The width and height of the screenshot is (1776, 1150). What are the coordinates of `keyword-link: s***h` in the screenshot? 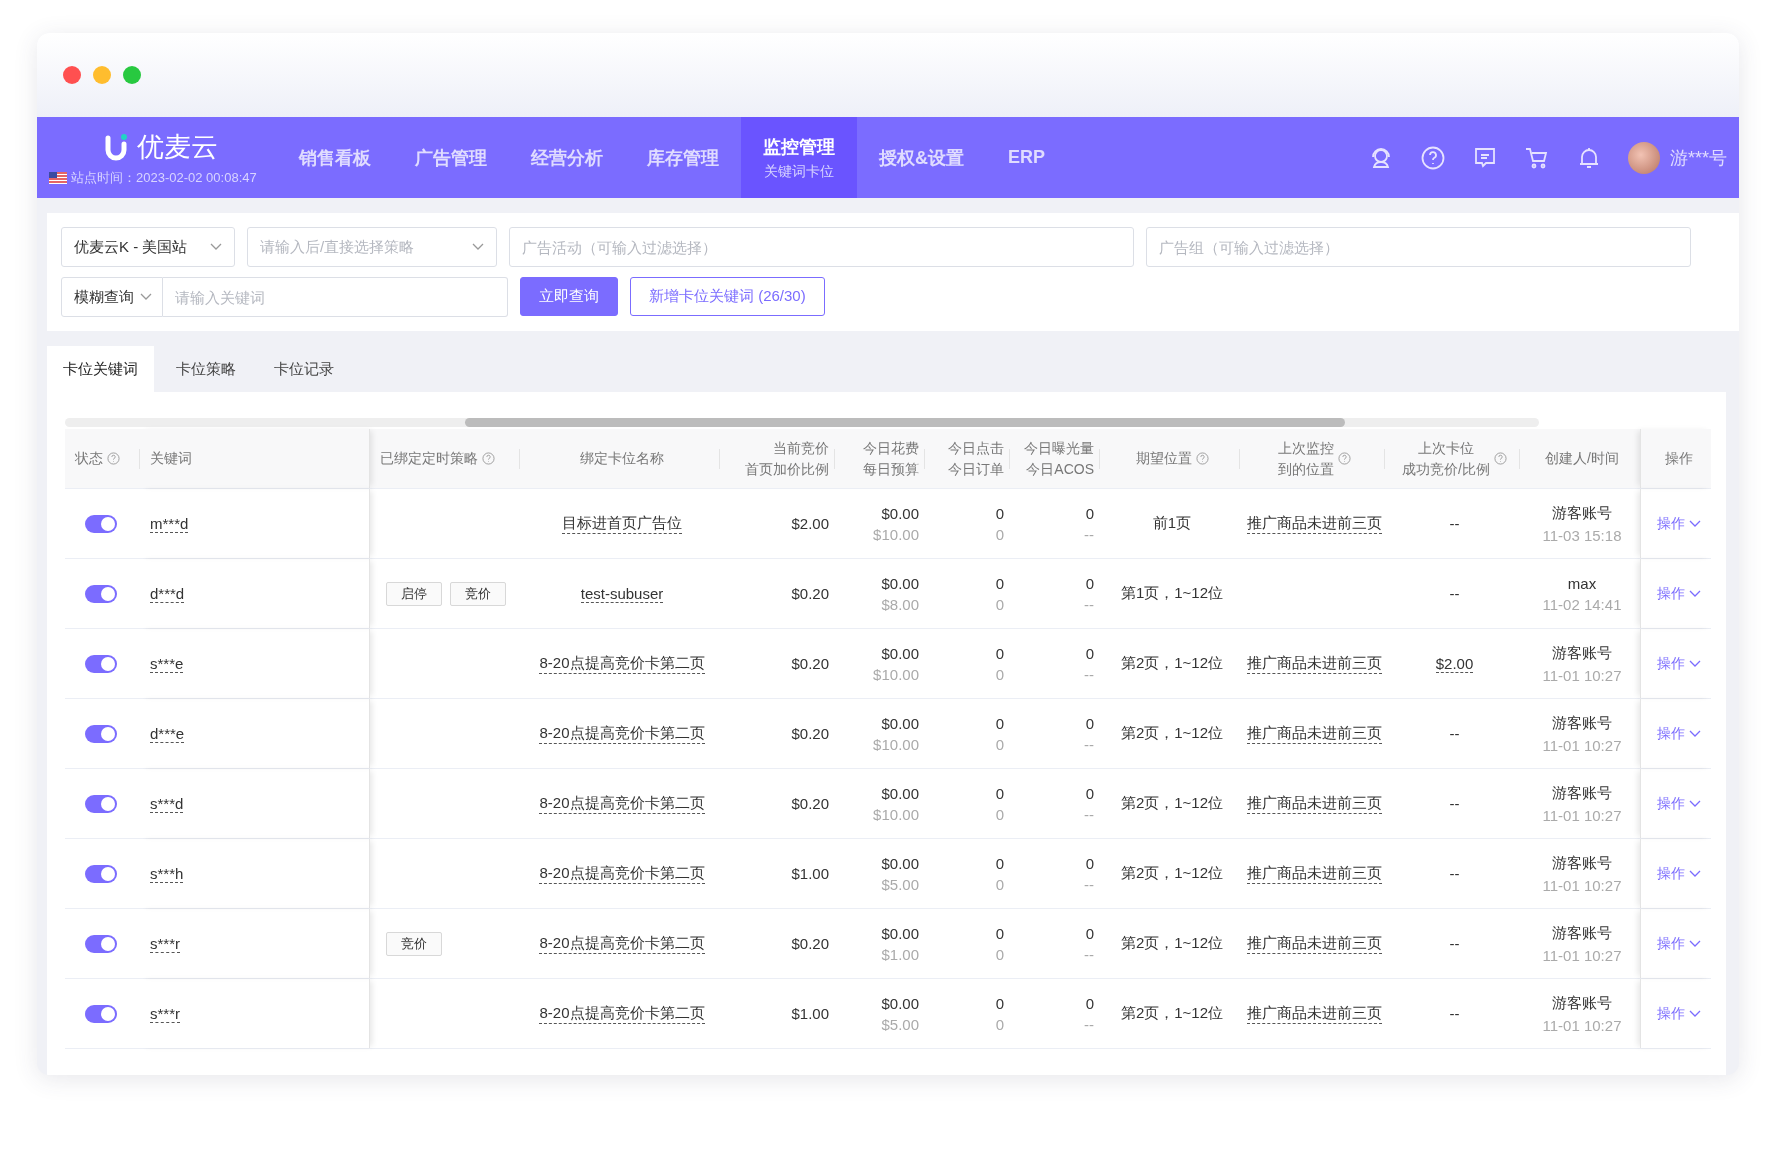 It's located at (167, 873).